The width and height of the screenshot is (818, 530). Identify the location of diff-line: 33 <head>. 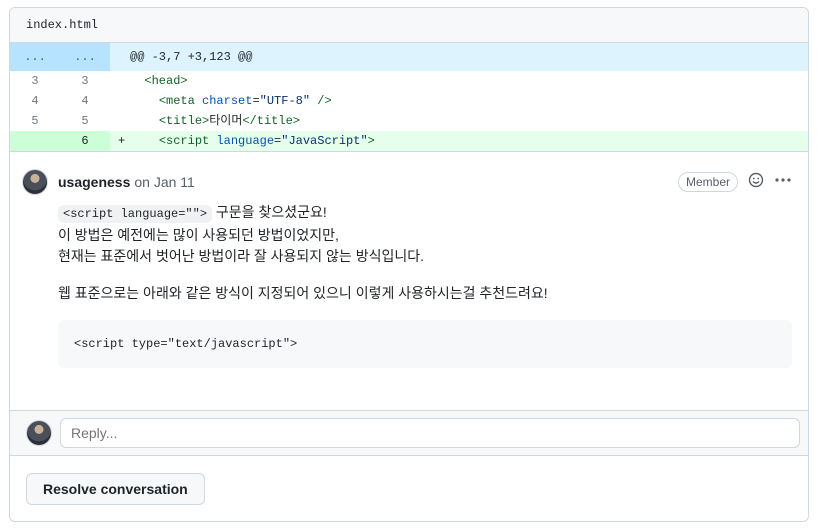
(409, 81).